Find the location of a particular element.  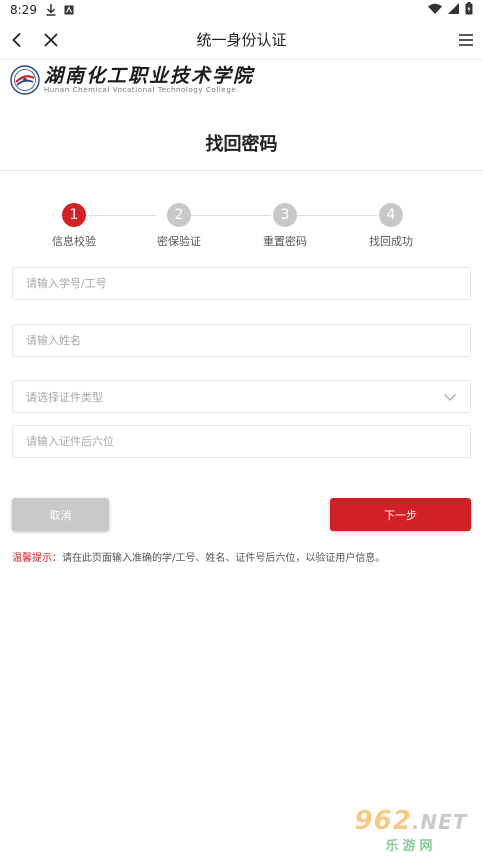

tip-text: 请在此页面输入准确的学/工号、姓名、证件号后六位，以验证用户信息。 is located at coordinates (224, 558).